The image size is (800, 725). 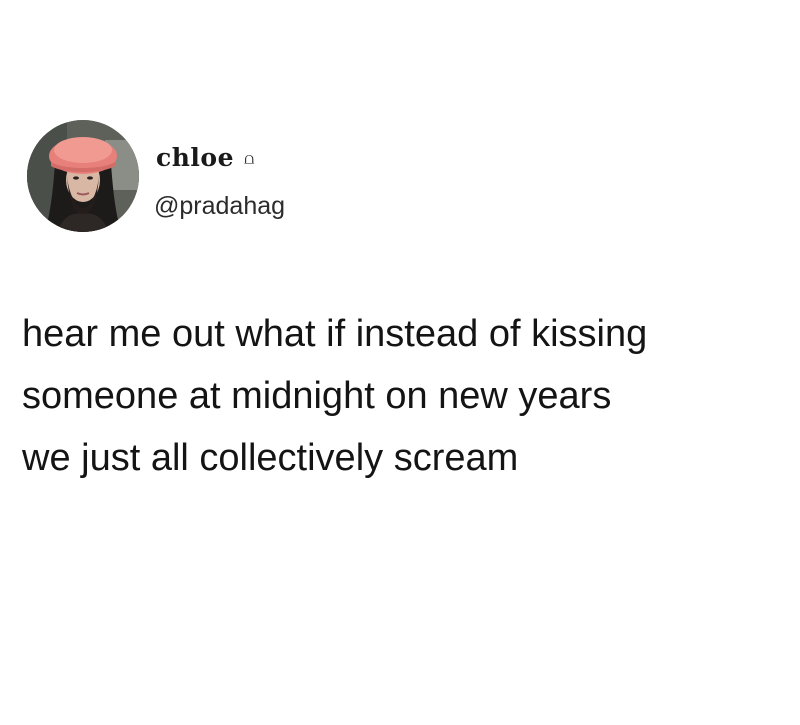 What do you see at coordinates (219, 206) in the screenshot?
I see `author-handle: @pradahag` at bounding box center [219, 206].